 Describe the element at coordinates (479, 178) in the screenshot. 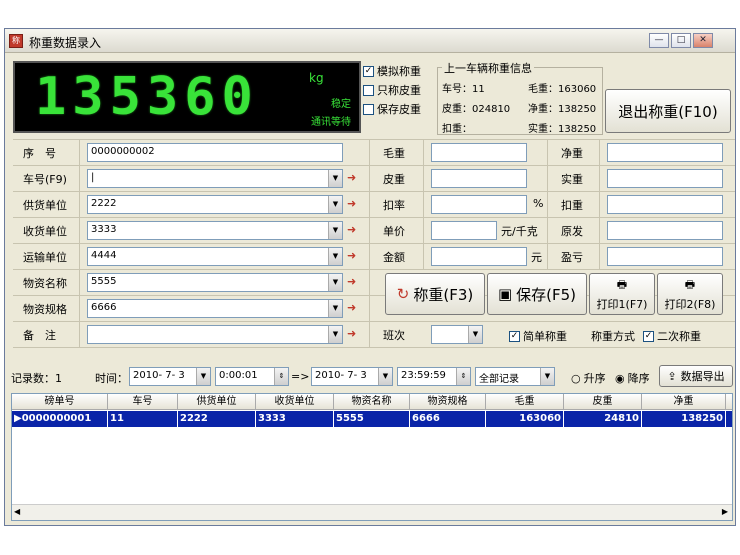

I see `tare-field` at that location.